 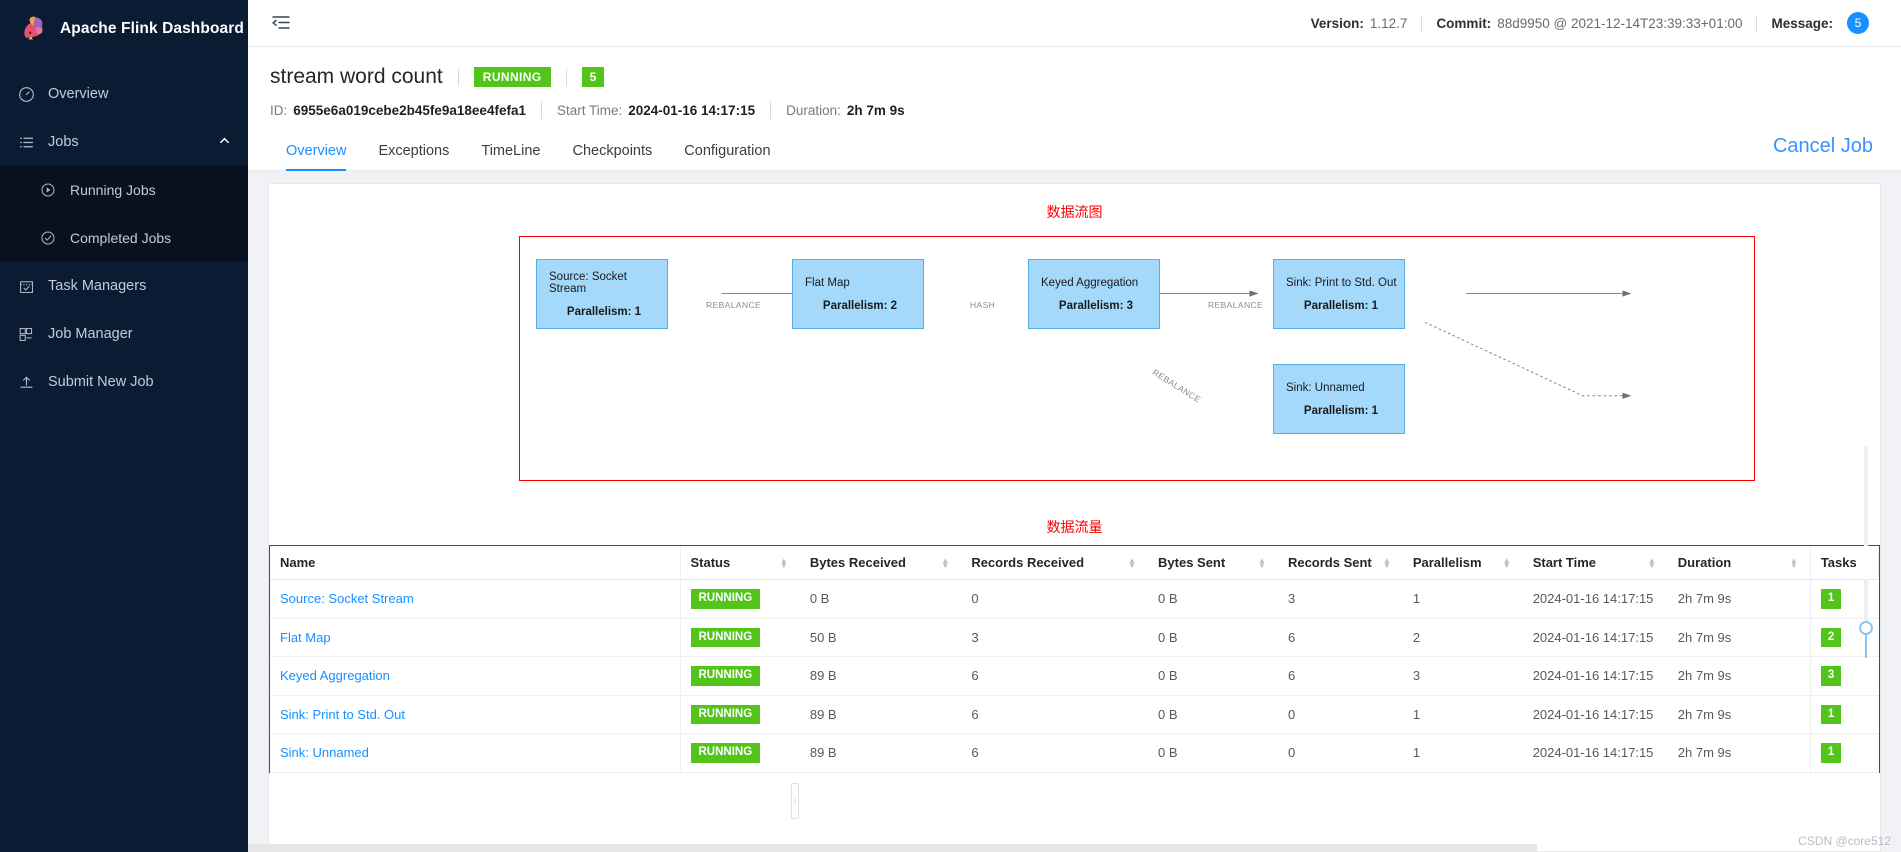 What do you see at coordinates (48, 190) in the screenshot?
I see `play-circle-icon` at bounding box center [48, 190].